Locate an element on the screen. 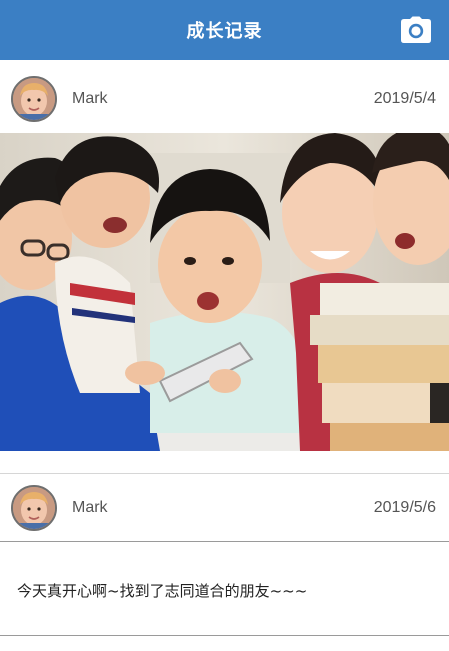 The image size is (449, 651). camera-icon is located at coordinates (416, 29).